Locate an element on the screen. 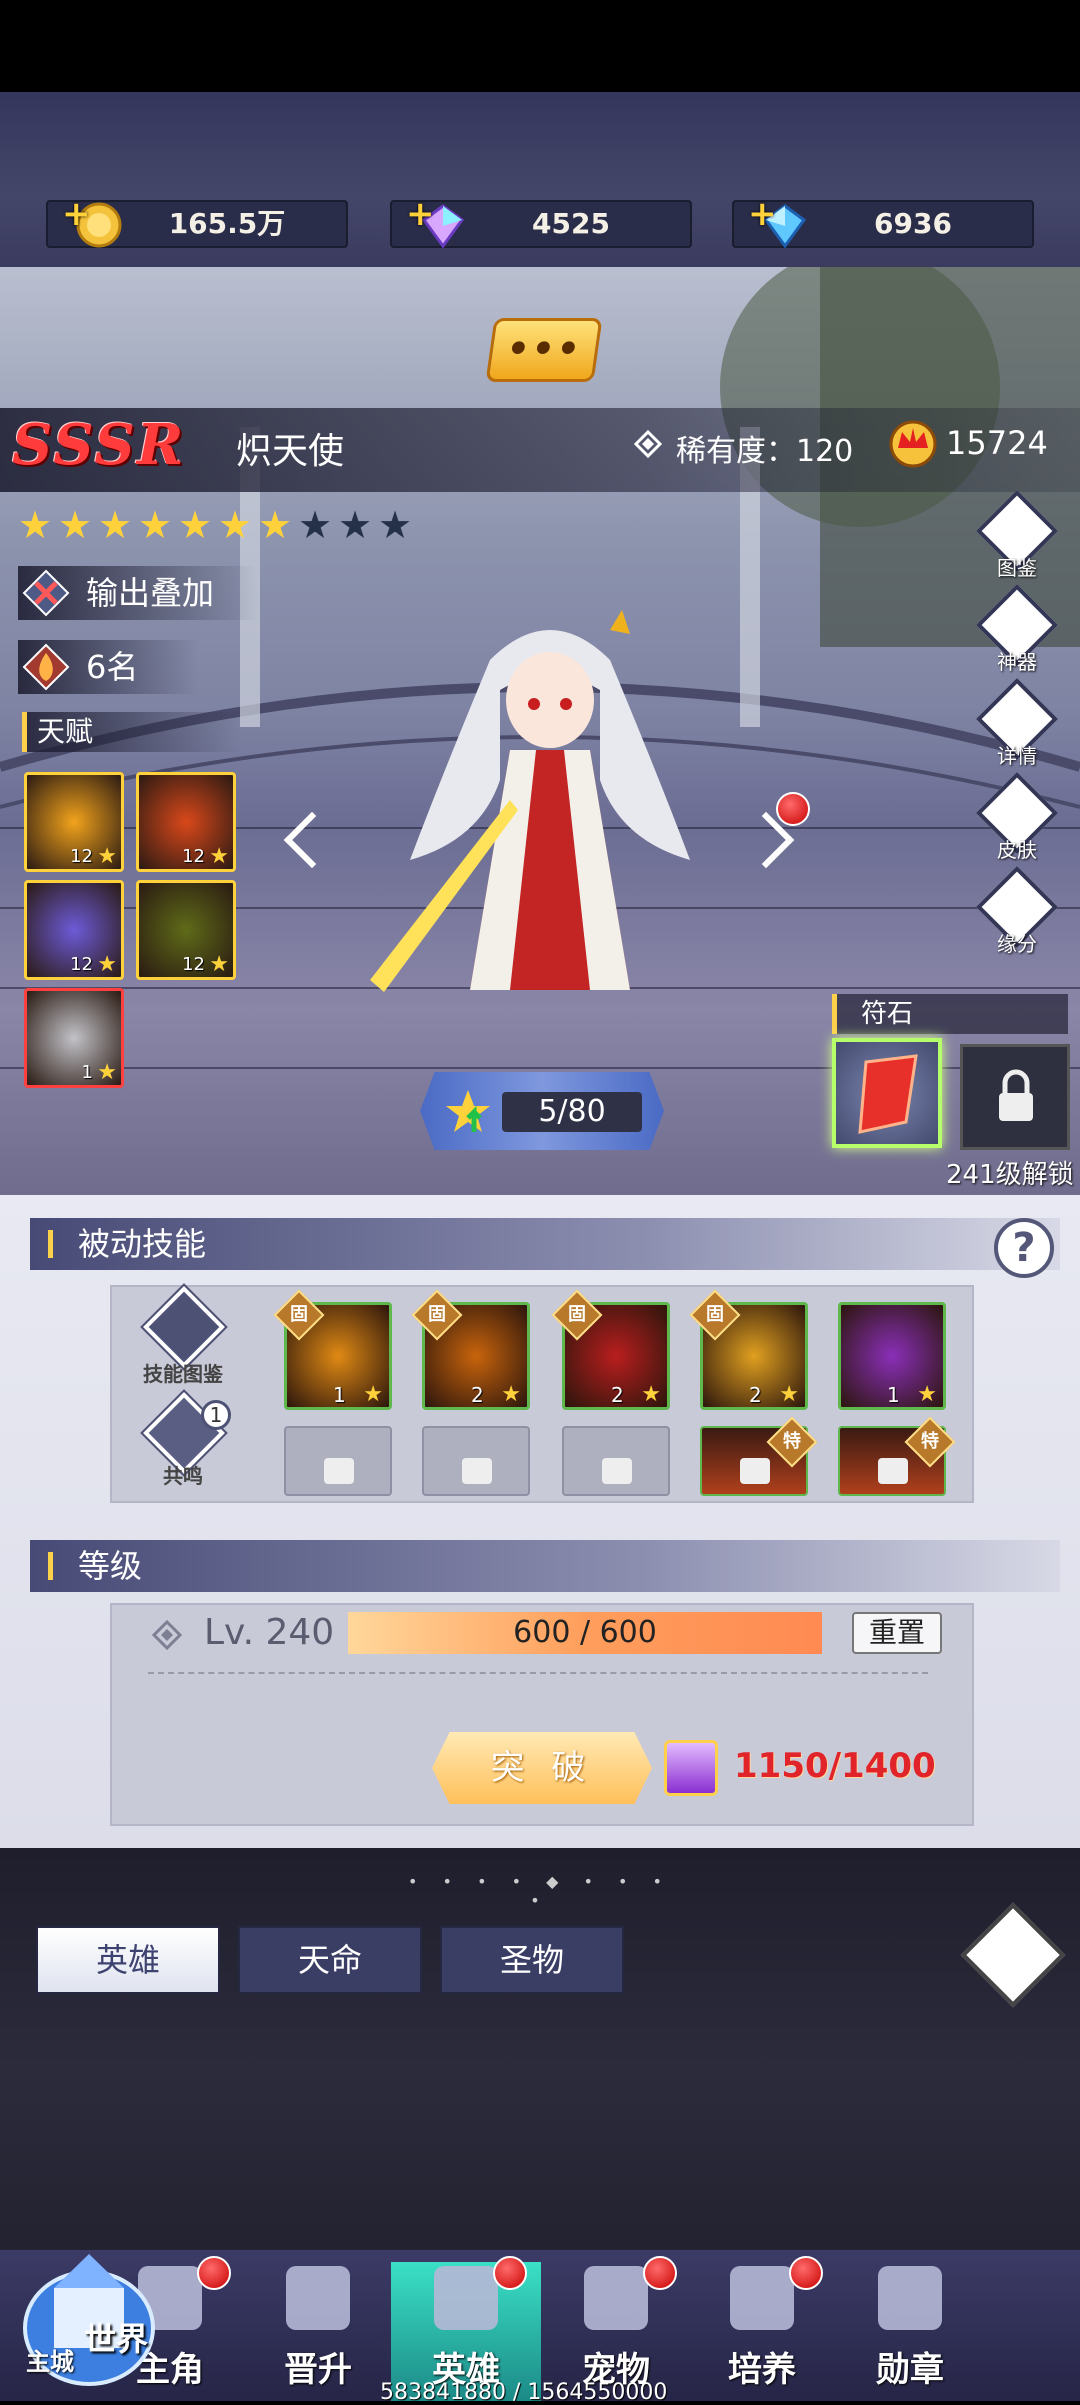 The width and height of the screenshot is (1080, 2405). reset-button: 重置 is located at coordinates (897, 1633).